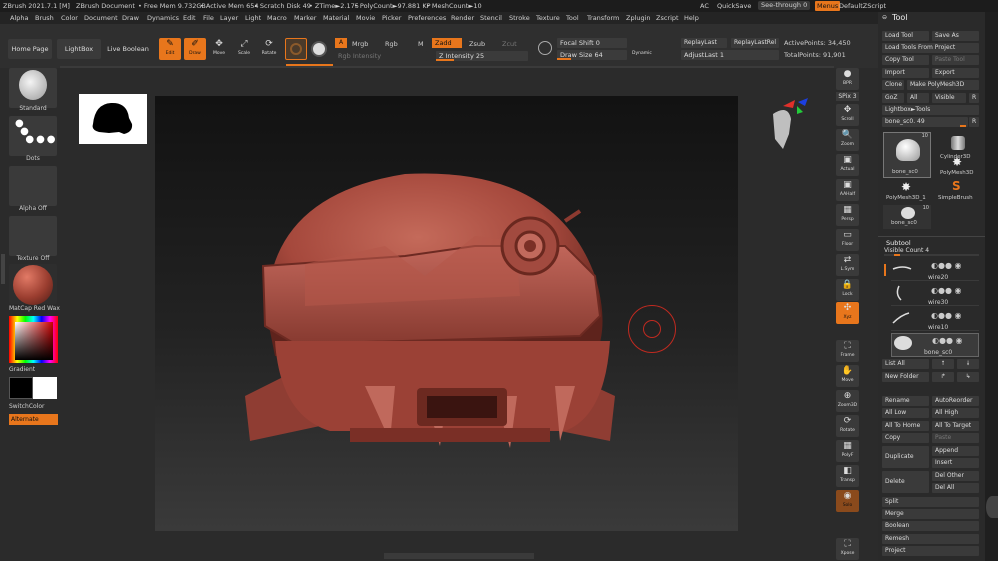 The image size is (998, 561). Describe the element at coordinates (943, 364) in the screenshot. I see `move-up-button: 🠕` at that location.